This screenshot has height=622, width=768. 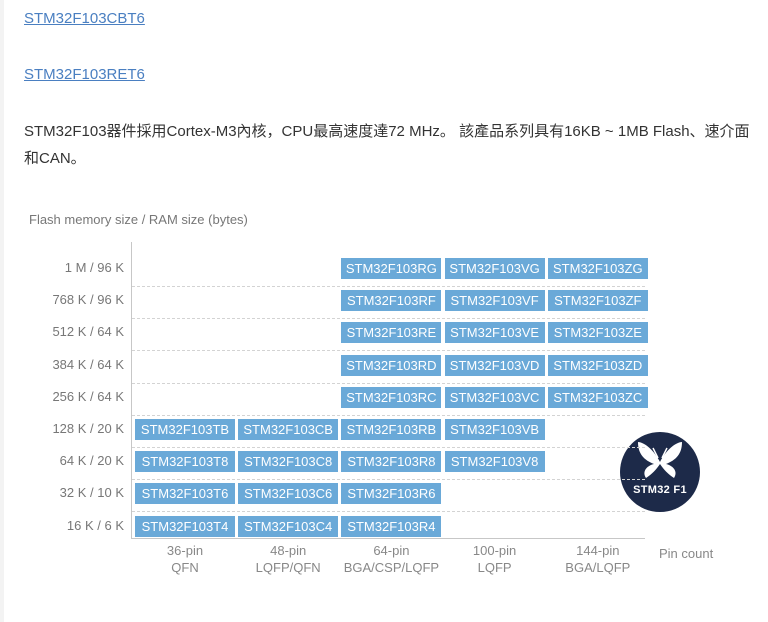 I want to click on device-chip: STM32F103ZD, so click(x=597, y=365).